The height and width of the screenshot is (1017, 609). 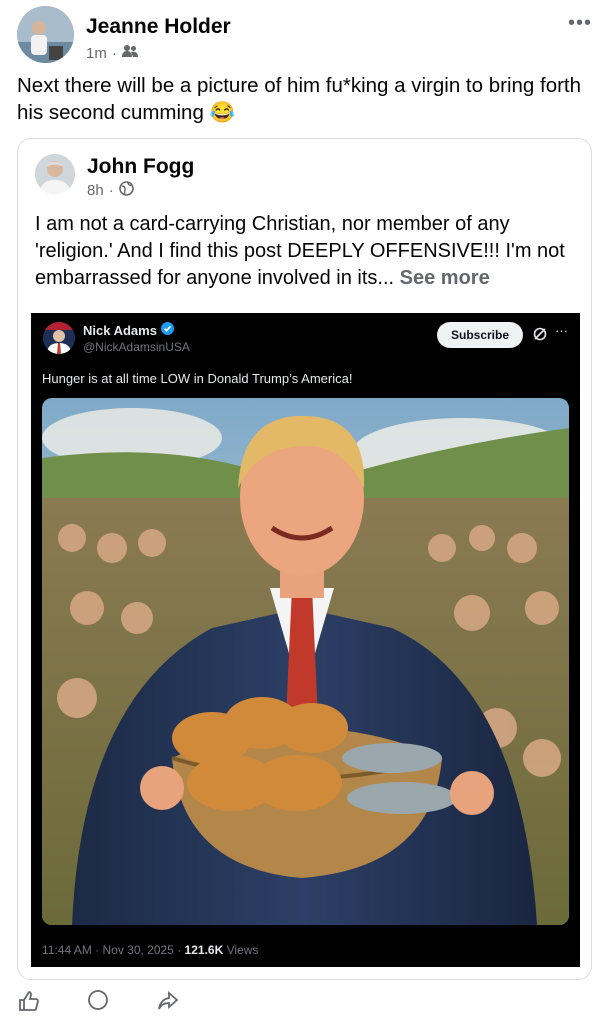 I want to click on laughing-emoji-icon: 😂, so click(x=222, y=112).